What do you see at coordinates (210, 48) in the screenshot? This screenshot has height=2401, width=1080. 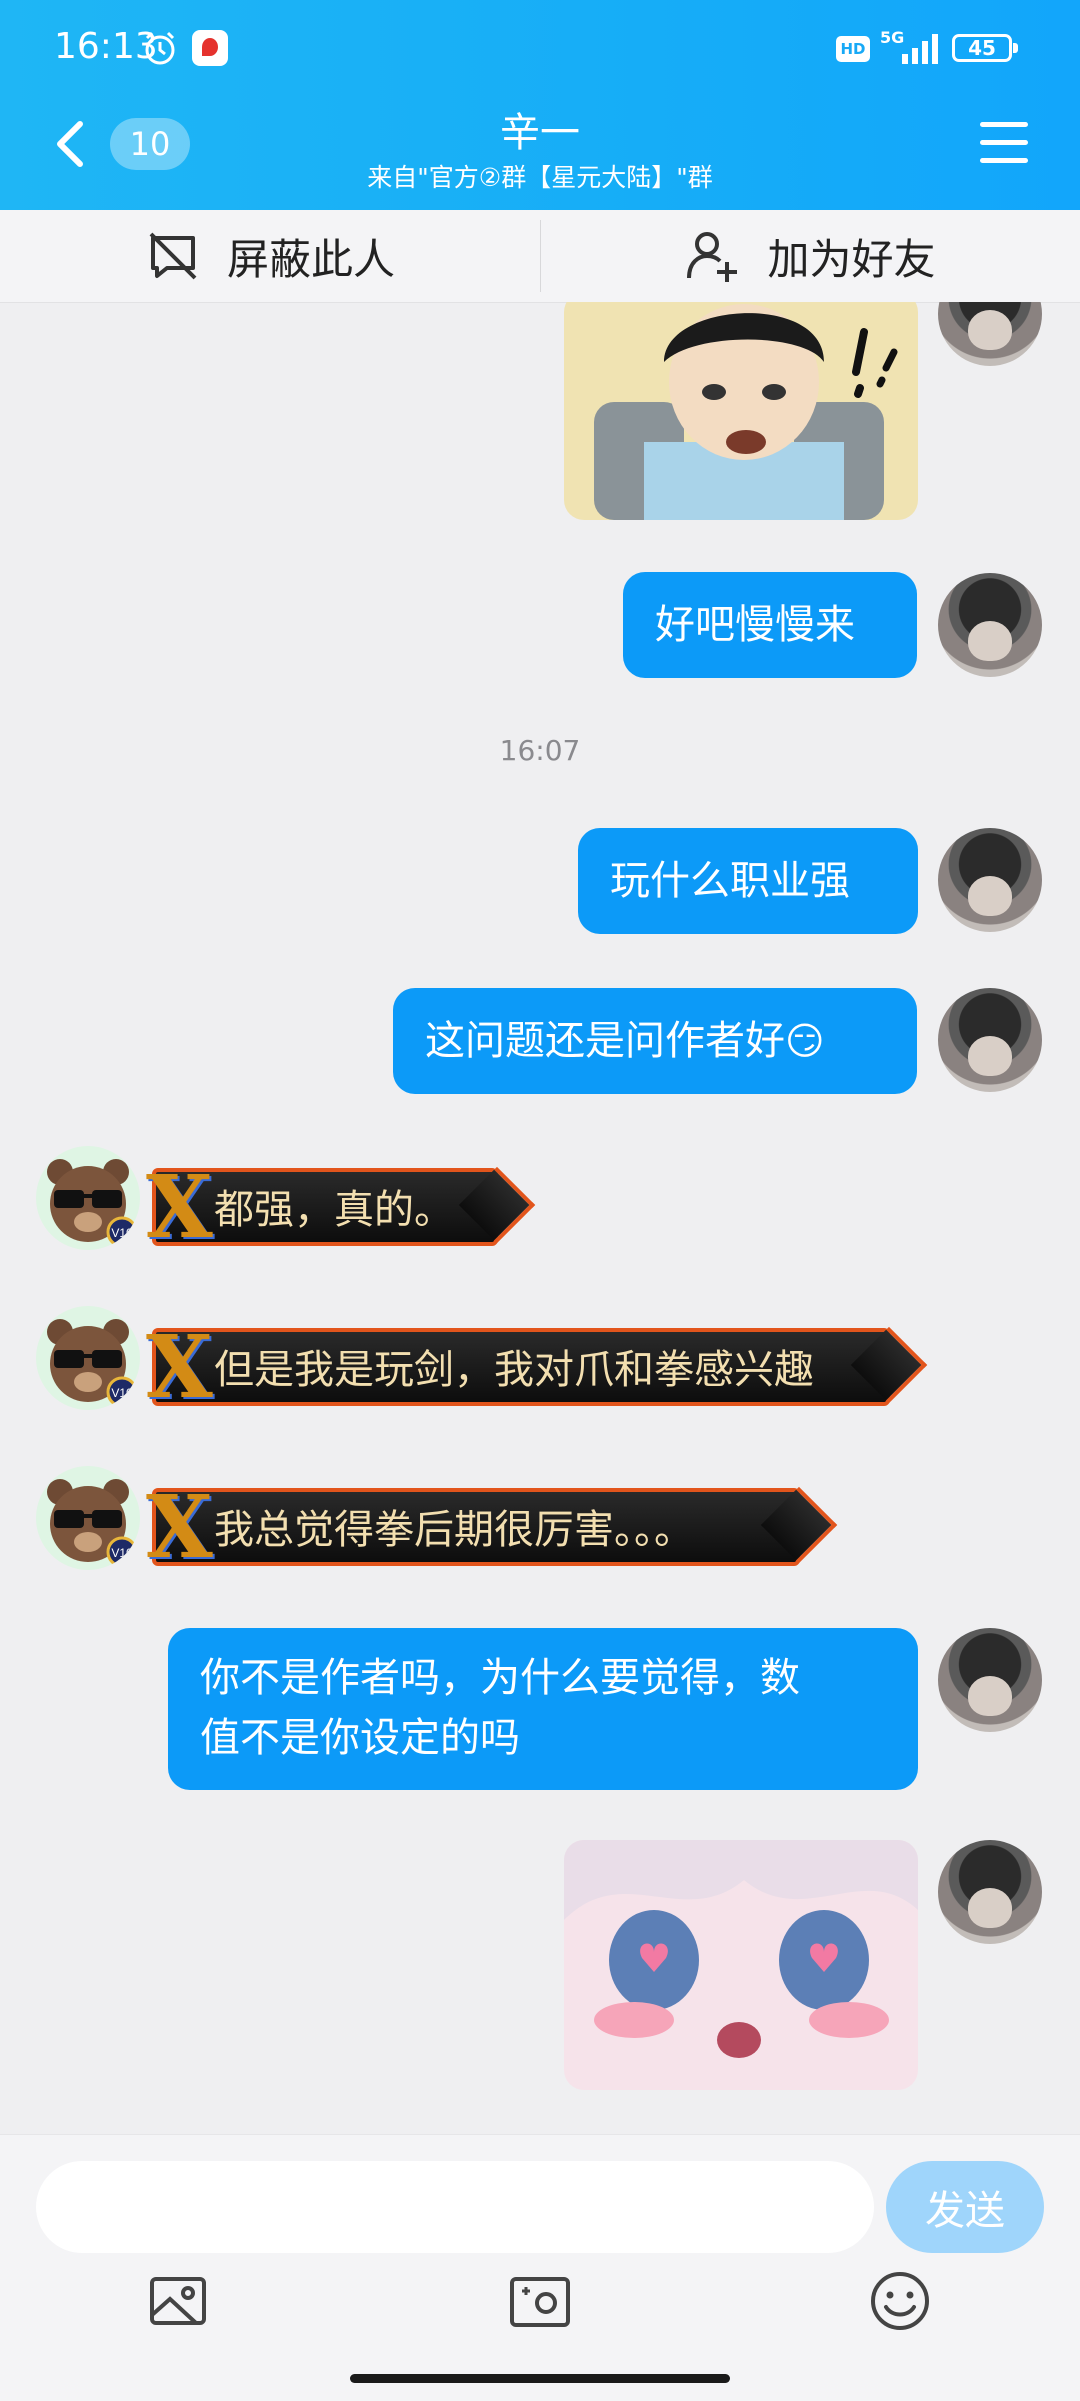 I see `notification-app-icon` at bounding box center [210, 48].